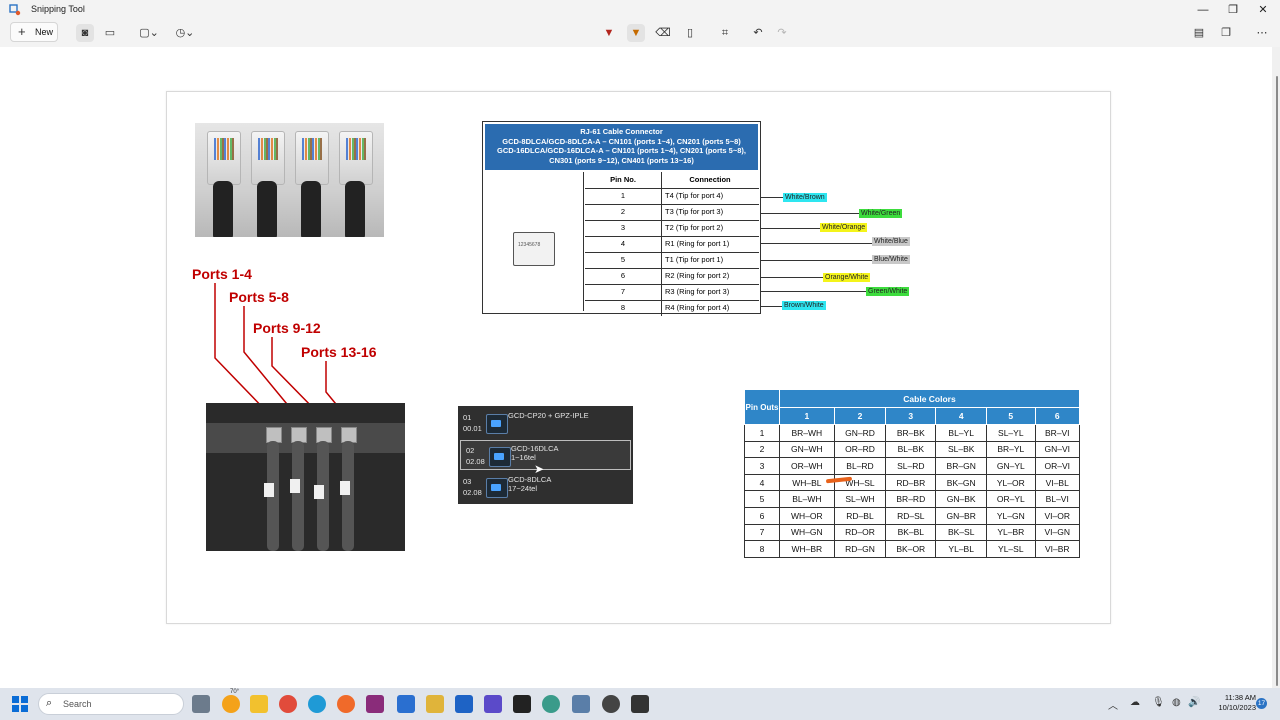 The height and width of the screenshot is (720, 1280). I want to click on app-window-icon, so click(640, 704).